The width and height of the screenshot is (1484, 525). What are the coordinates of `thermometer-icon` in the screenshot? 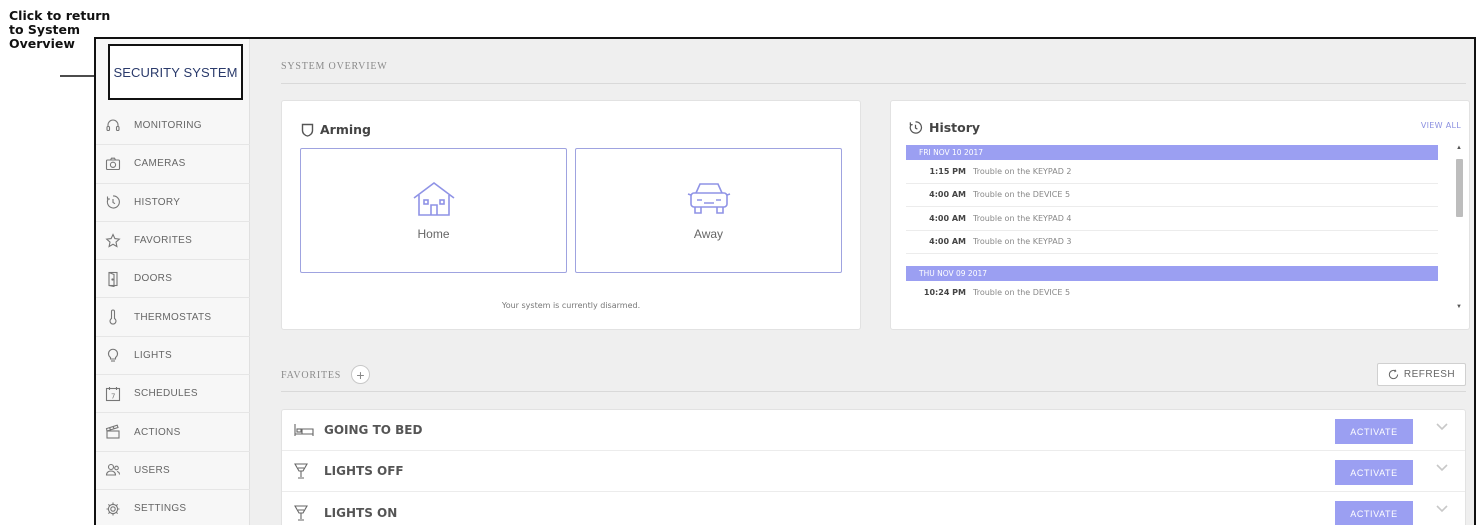 It's located at (113, 317).